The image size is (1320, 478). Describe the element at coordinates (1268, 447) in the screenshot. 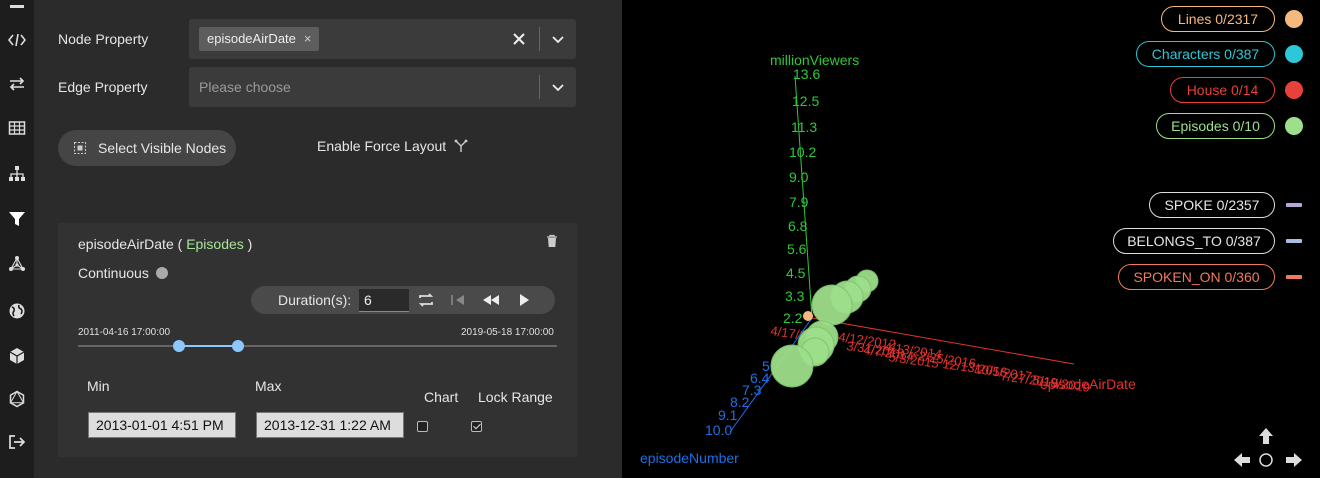

I see `camera-nav-pad` at that location.